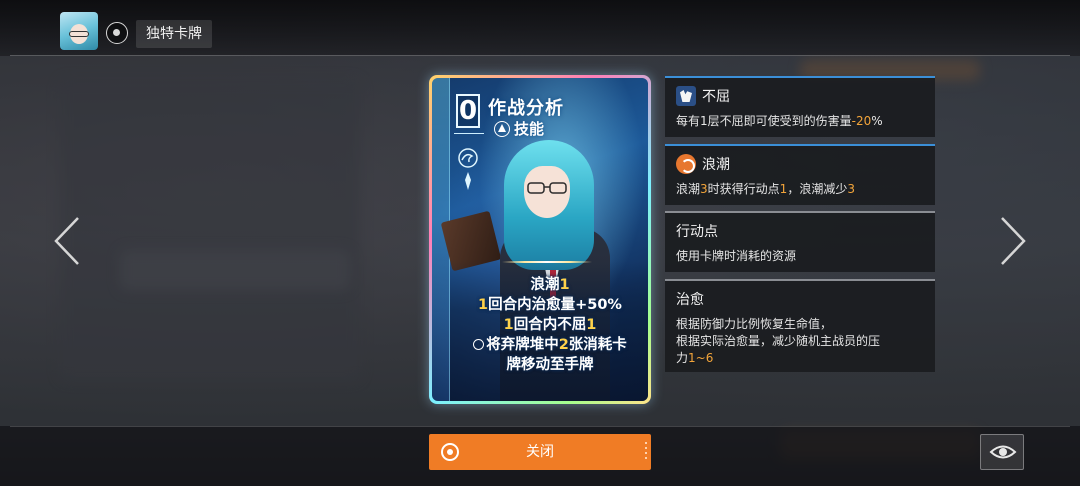 This screenshot has width=1080, height=486. Describe the element at coordinates (468, 169) in the screenshot. I see `wave-emblem-icon` at that location.